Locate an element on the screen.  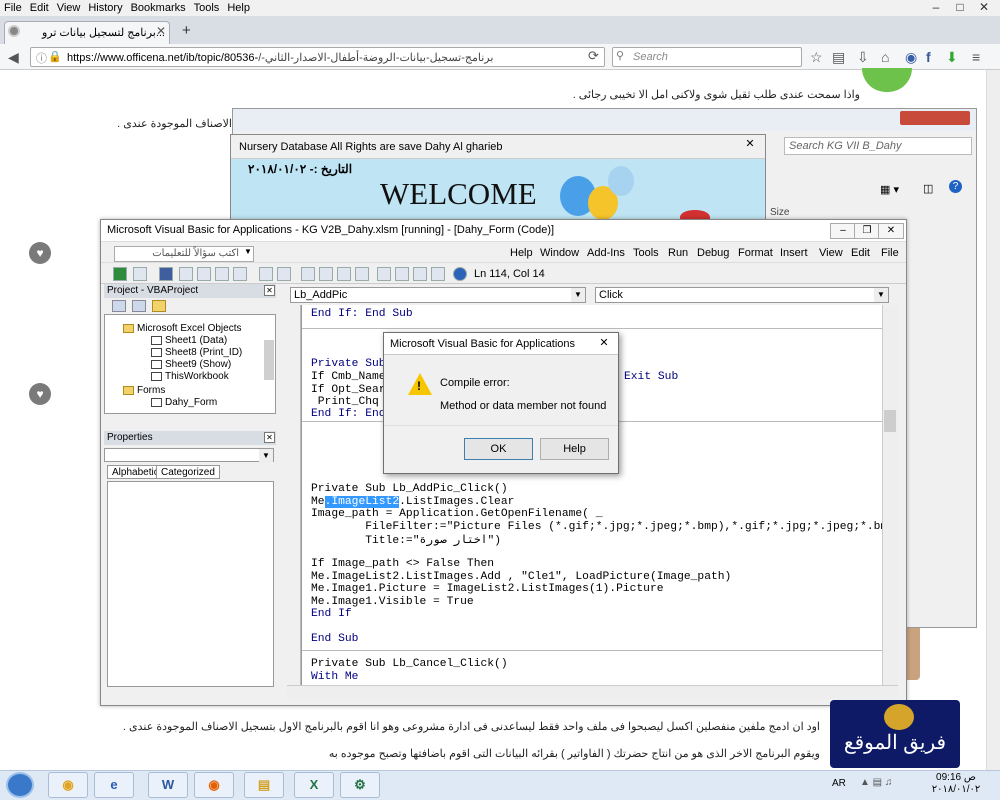
pocket-icon: ◉ is located at coordinates (911, 57).